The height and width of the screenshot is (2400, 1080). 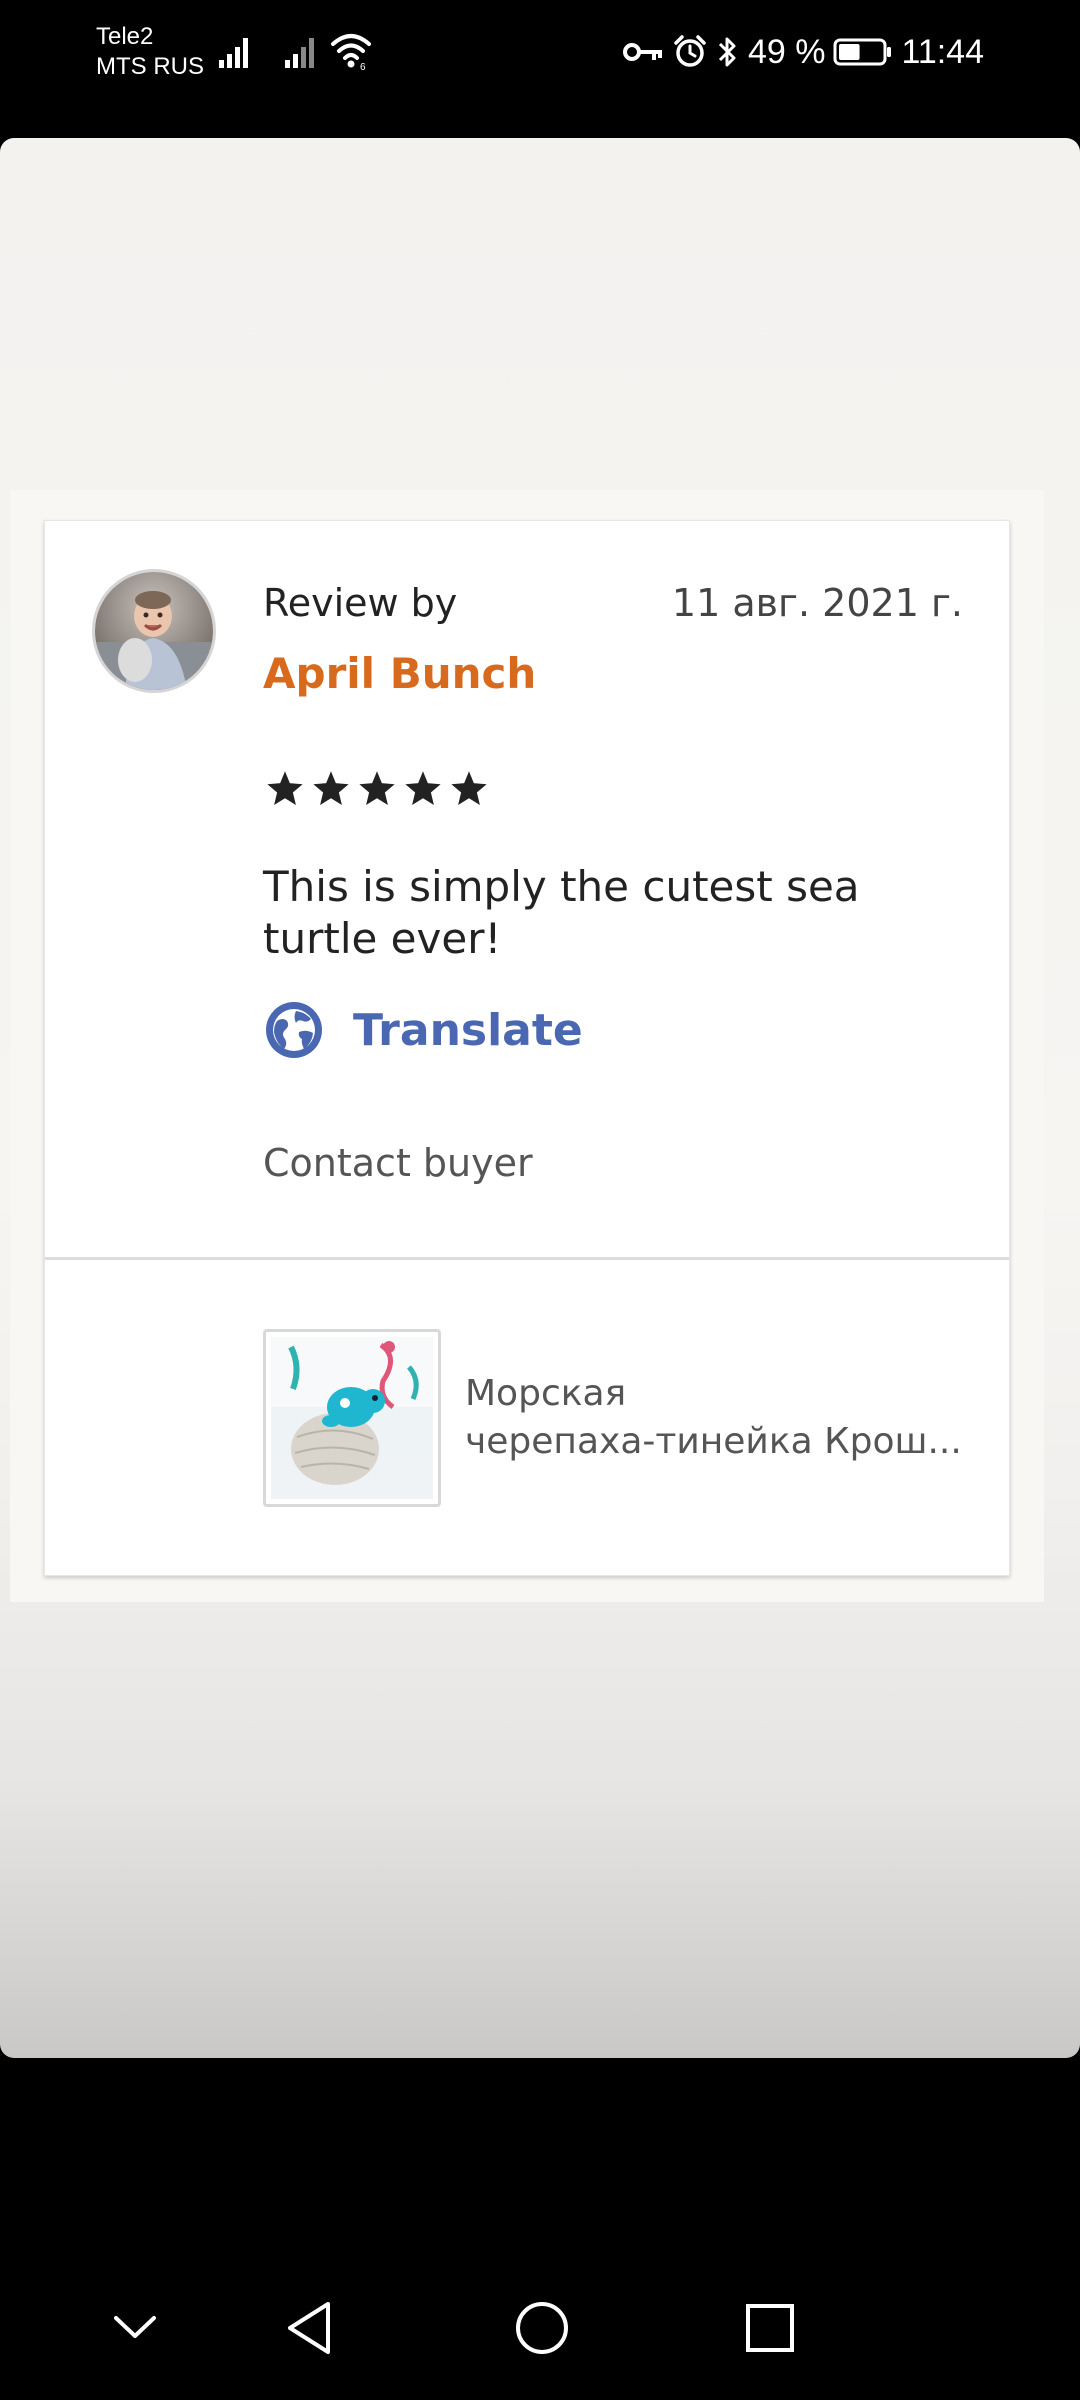 What do you see at coordinates (690, 51) in the screenshot?
I see `alarm-icon` at bounding box center [690, 51].